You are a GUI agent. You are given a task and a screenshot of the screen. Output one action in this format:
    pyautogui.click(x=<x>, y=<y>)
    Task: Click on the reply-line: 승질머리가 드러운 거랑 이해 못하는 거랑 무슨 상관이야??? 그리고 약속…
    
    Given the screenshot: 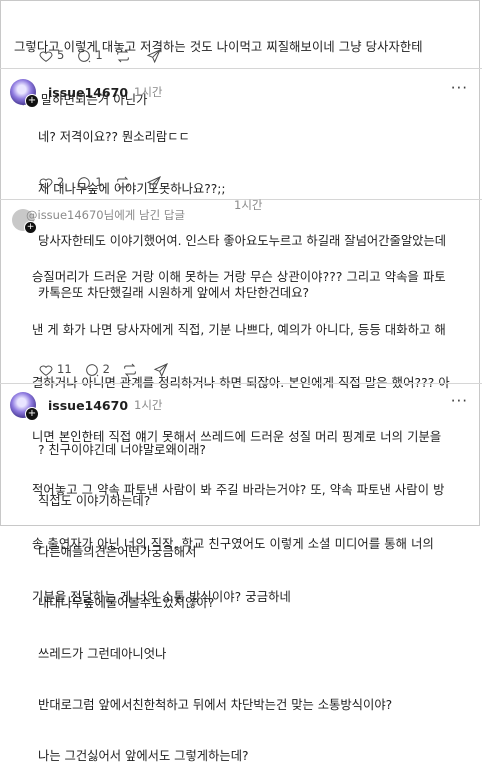 What is the action you would take?
    pyautogui.click(x=239, y=276)
    